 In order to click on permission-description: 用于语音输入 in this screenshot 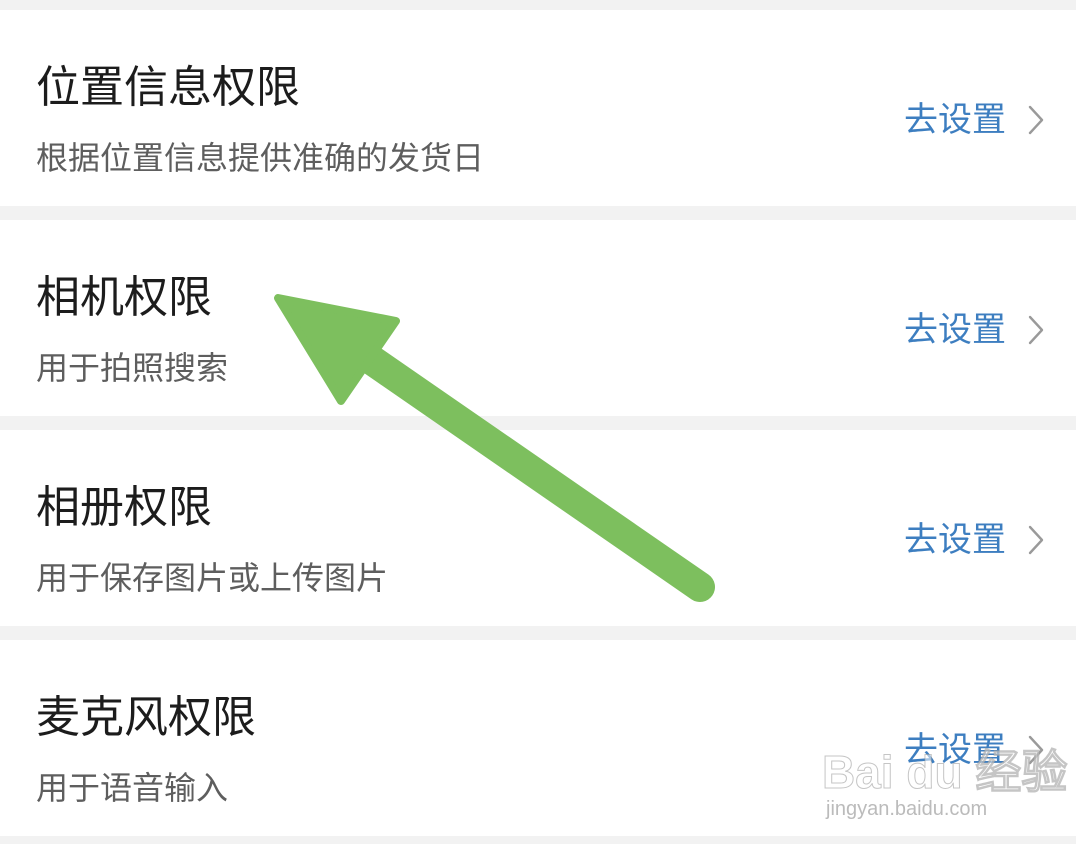, I will do `click(132, 788)`.